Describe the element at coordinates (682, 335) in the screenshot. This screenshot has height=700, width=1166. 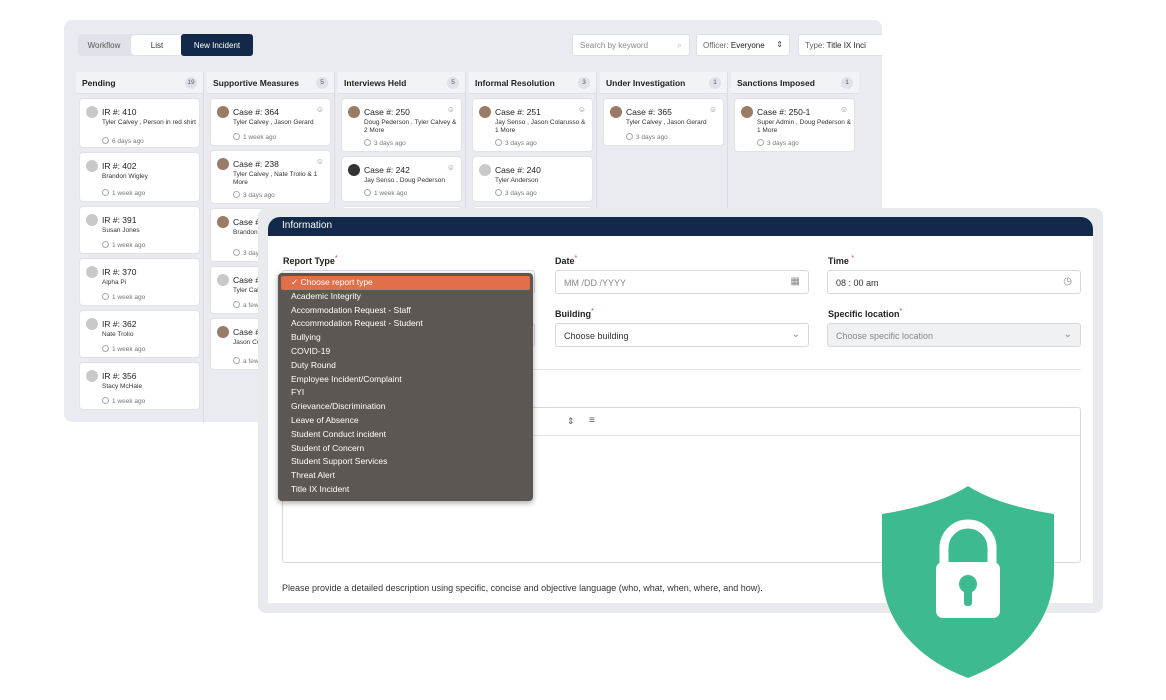
I see `building-select: Choose building ⌄` at that location.